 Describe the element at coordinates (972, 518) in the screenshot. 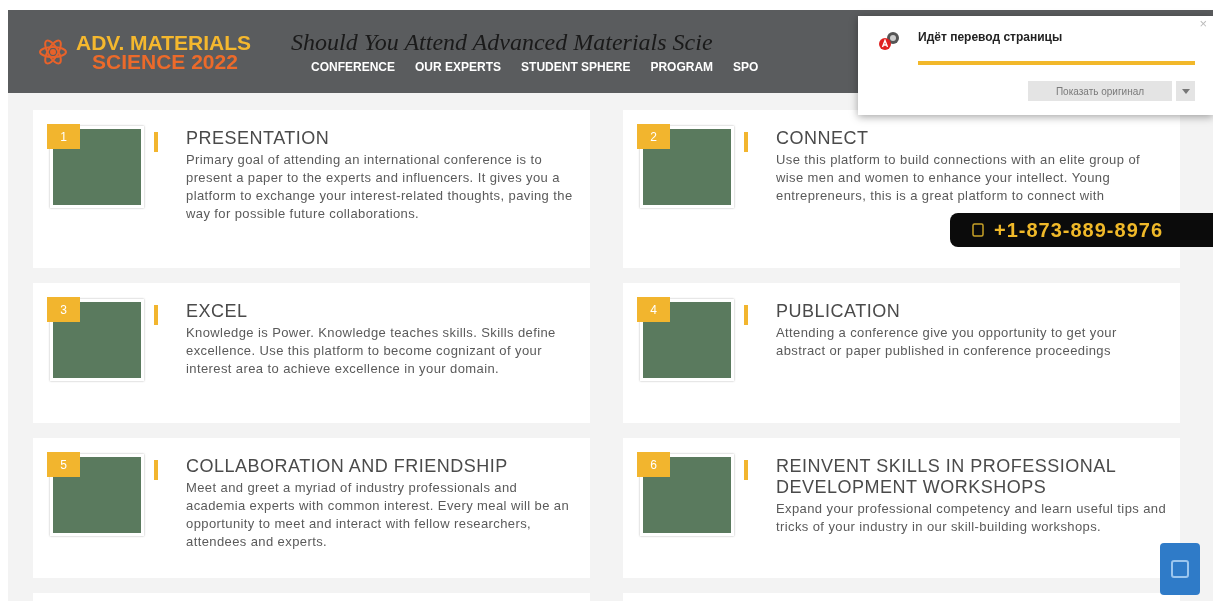

I see `card-text: Expand your professional competency and learn useful tips and tricks of your industry in our skill-building workshops.` at that location.